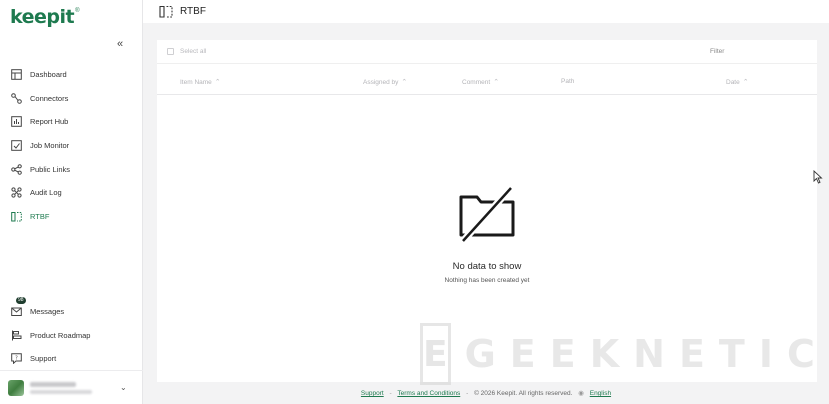  Describe the element at coordinates (16, 387) in the screenshot. I see `avatar` at that location.